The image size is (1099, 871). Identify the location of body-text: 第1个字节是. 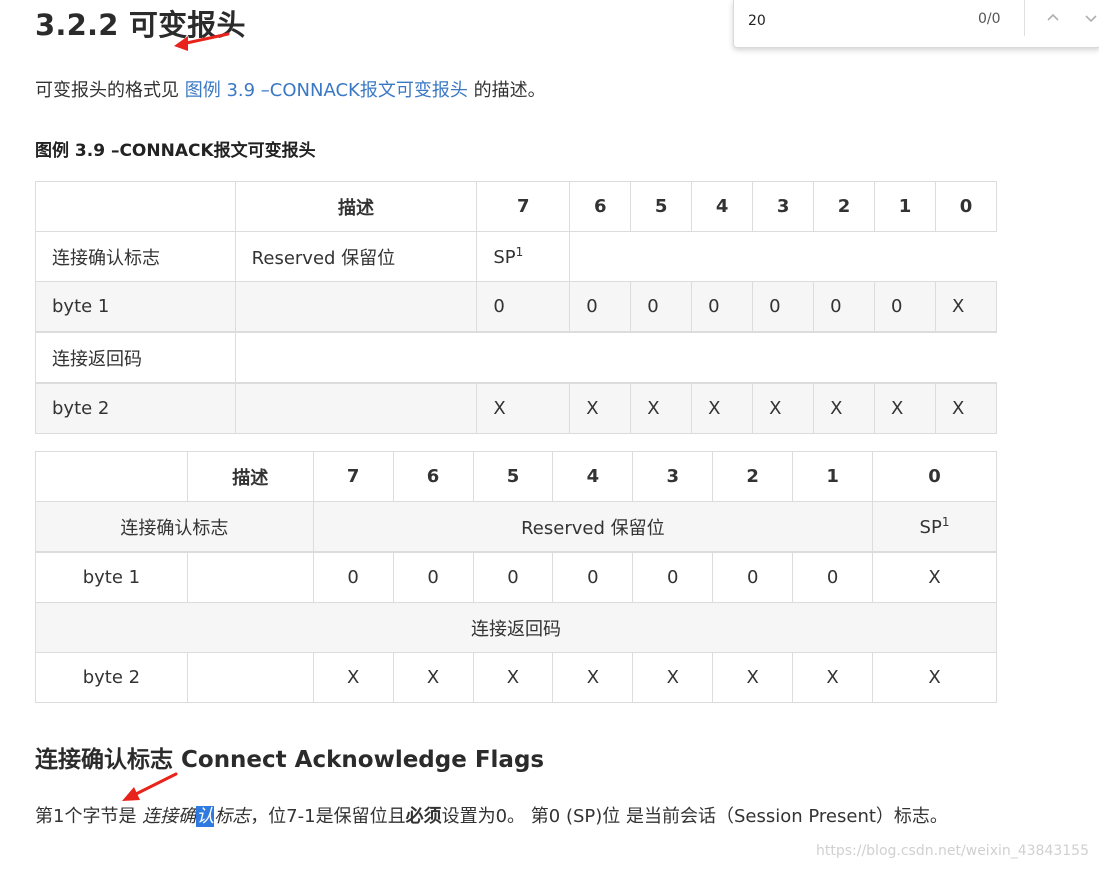
(89, 816).